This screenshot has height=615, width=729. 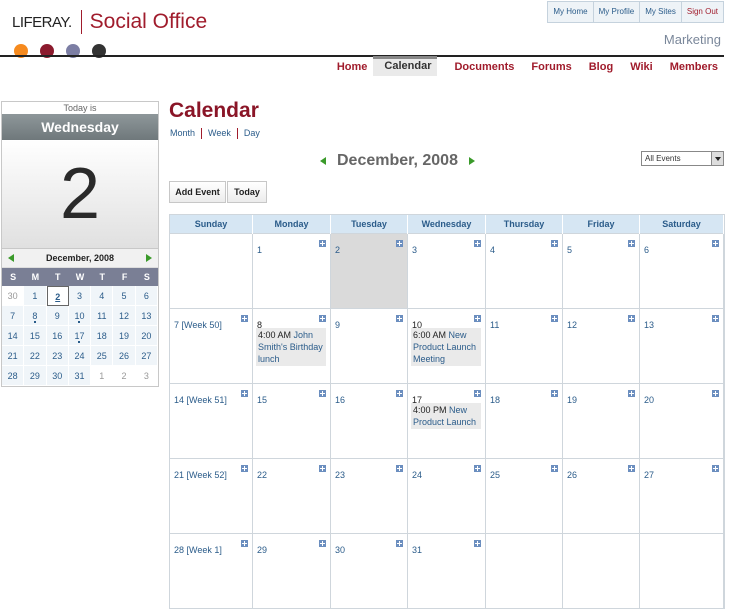 What do you see at coordinates (124, 296) in the screenshot?
I see `mini-day: 5` at bounding box center [124, 296].